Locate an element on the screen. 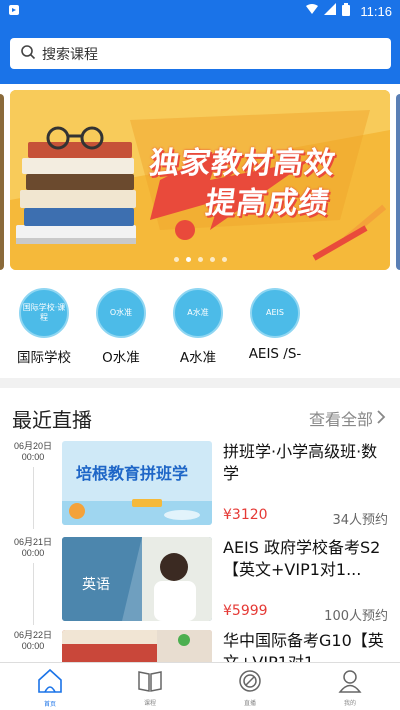 The width and height of the screenshot is (400, 710). nav-label: 课程 is located at coordinates (149, 703).